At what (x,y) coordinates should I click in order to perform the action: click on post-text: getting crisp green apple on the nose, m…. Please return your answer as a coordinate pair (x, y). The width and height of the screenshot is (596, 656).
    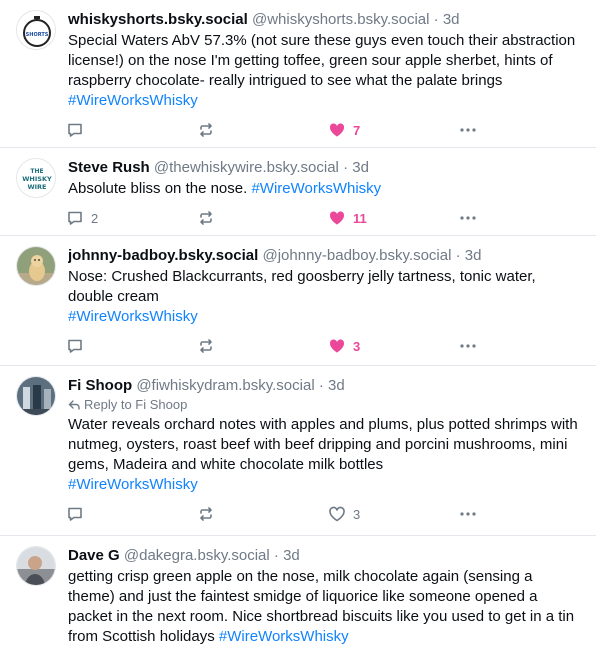
    Looking at the image, I should click on (321, 606).